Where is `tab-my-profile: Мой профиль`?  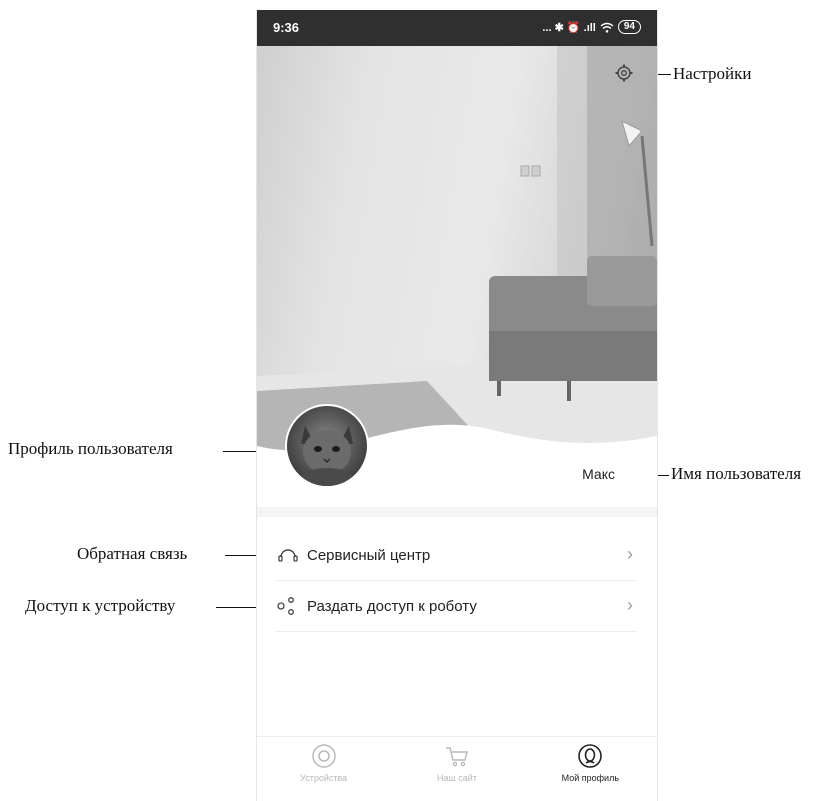 tab-my-profile: Мой профиль is located at coordinates (590, 769).